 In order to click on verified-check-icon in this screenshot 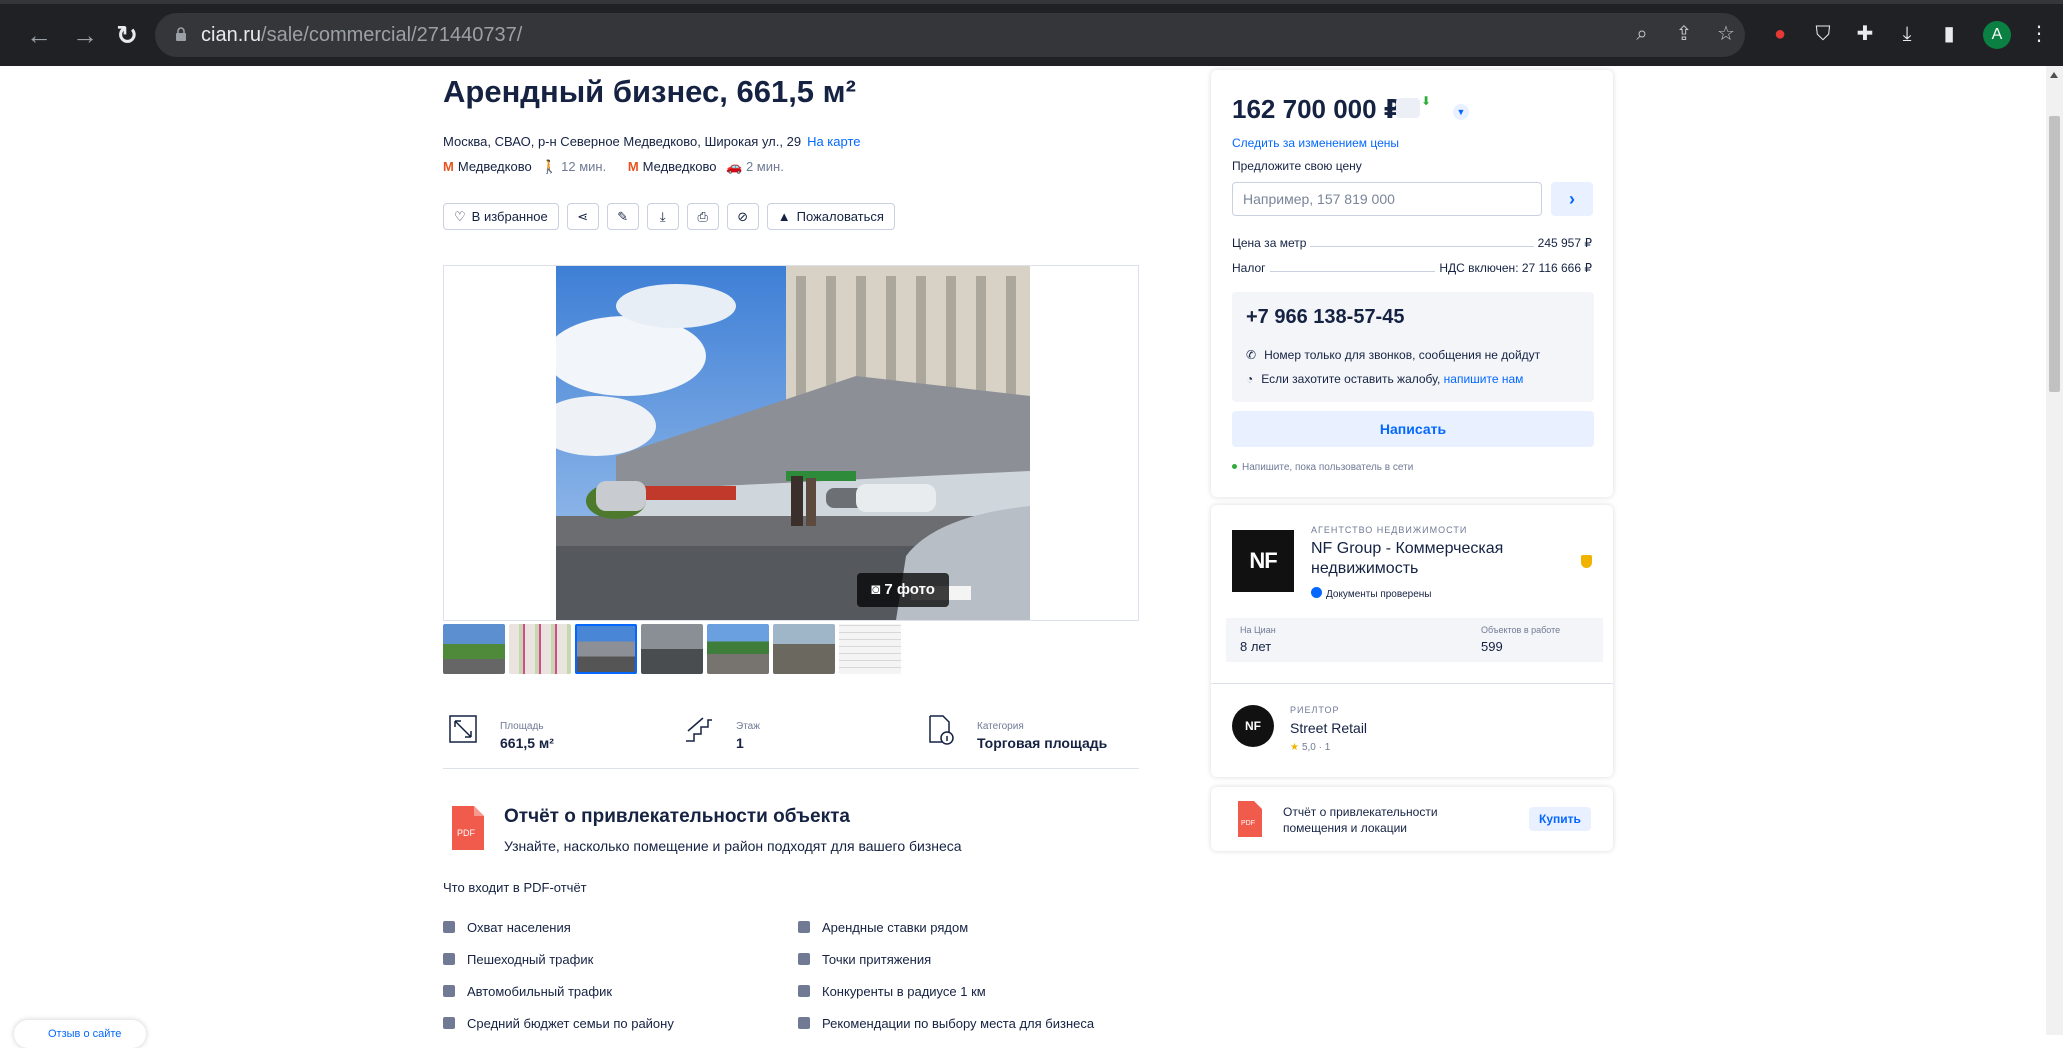, I will do `click(1316, 592)`.